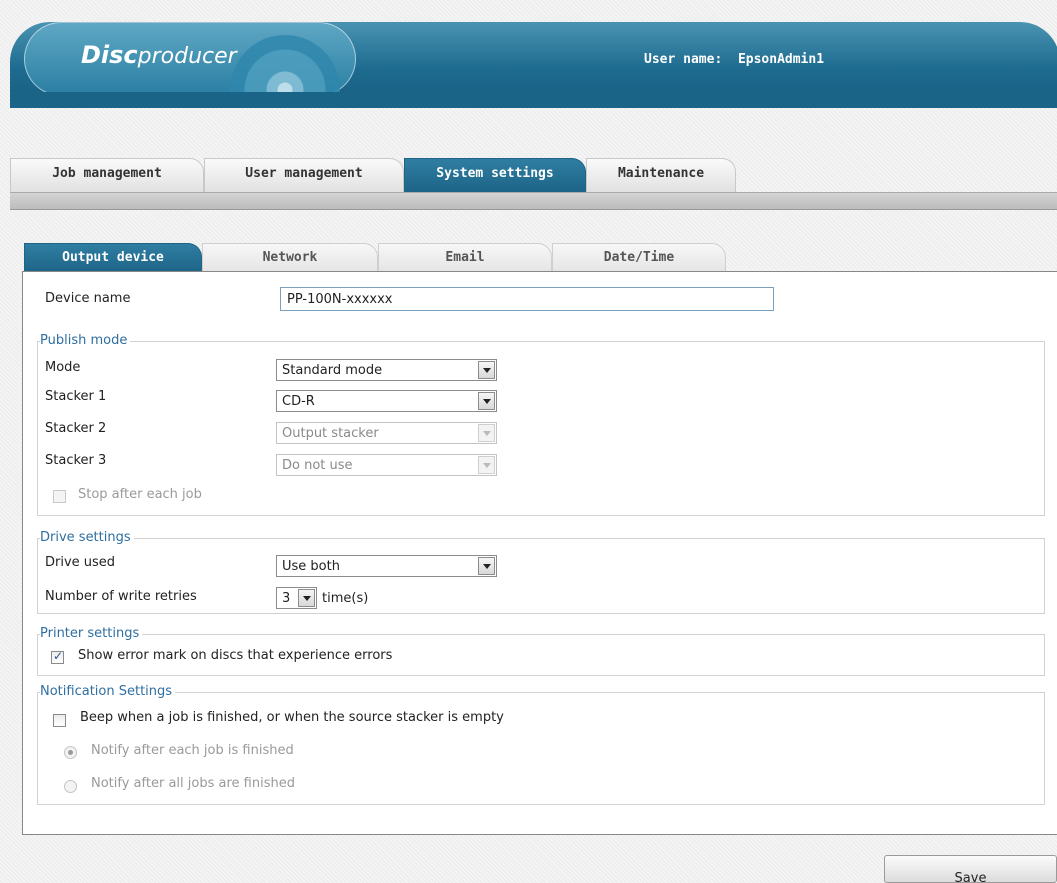 The width and height of the screenshot is (1057, 883). Describe the element at coordinates (187, 56) in the screenshot. I see `logo-rest-text: producer` at that location.